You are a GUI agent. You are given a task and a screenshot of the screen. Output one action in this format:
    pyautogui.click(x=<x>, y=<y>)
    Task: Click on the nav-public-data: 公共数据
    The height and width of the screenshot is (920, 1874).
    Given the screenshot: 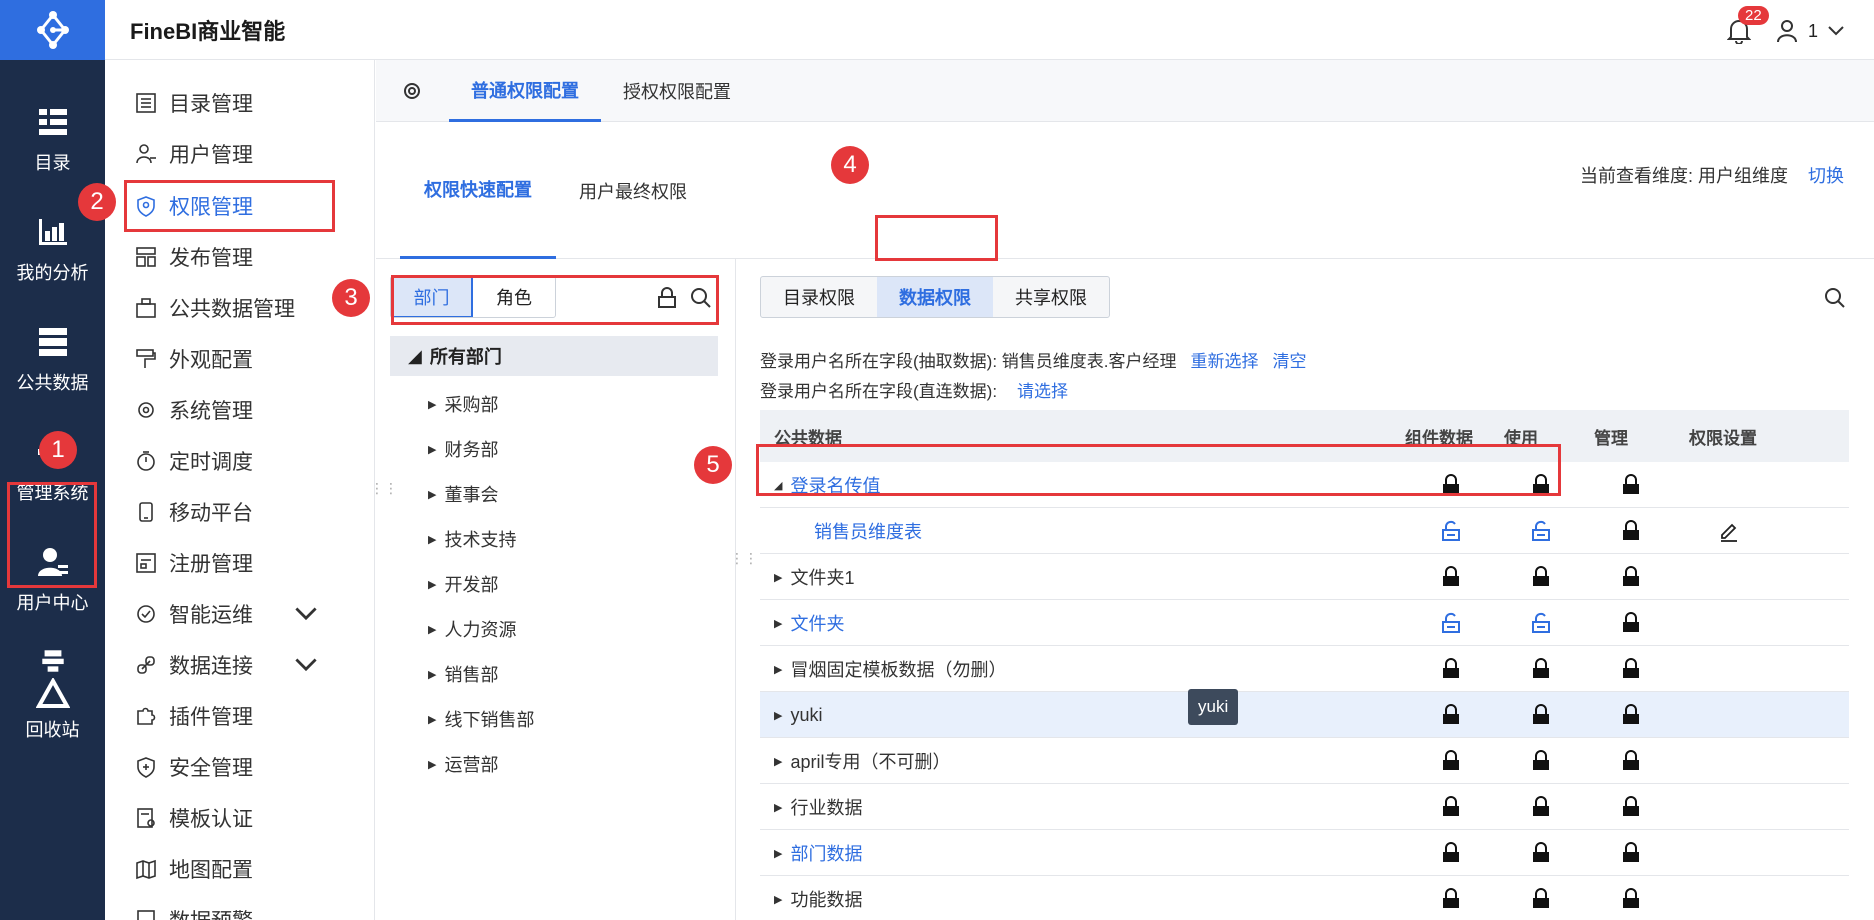 What is the action you would take?
    pyautogui.click(x=52, y=360)
    